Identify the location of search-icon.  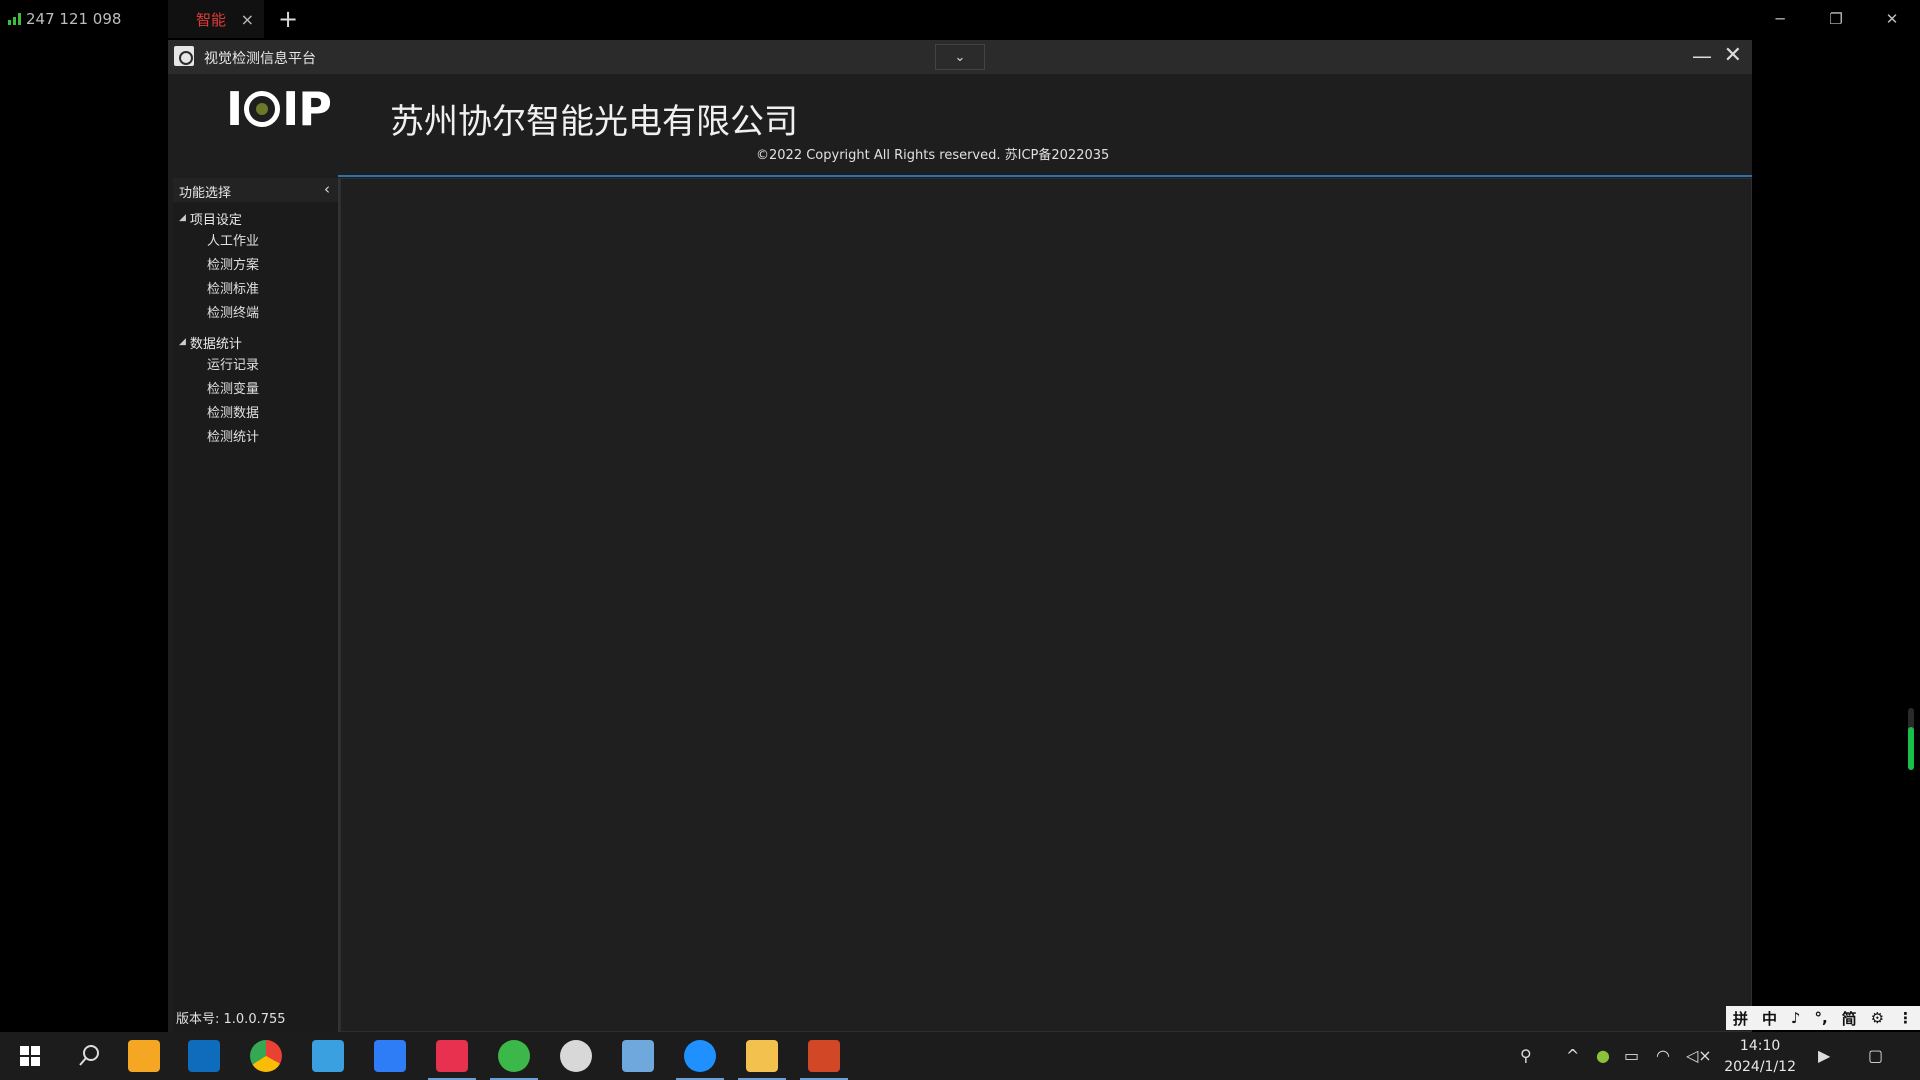
(90, 1056).